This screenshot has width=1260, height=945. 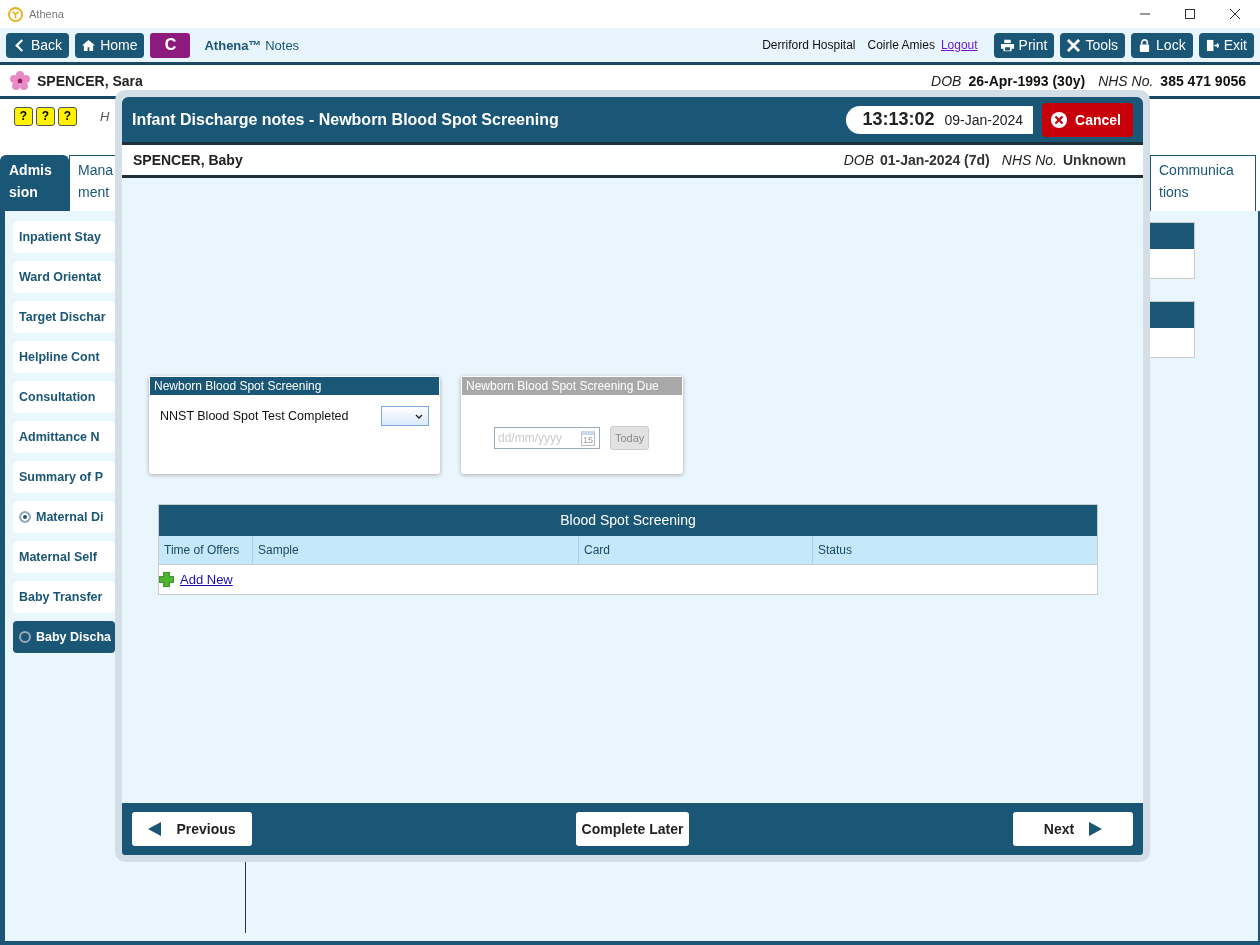 What do you see at coordinates (1059, 119) in the screenshot?
I see `close-circle-icon` at bounding box center [1059, 119].